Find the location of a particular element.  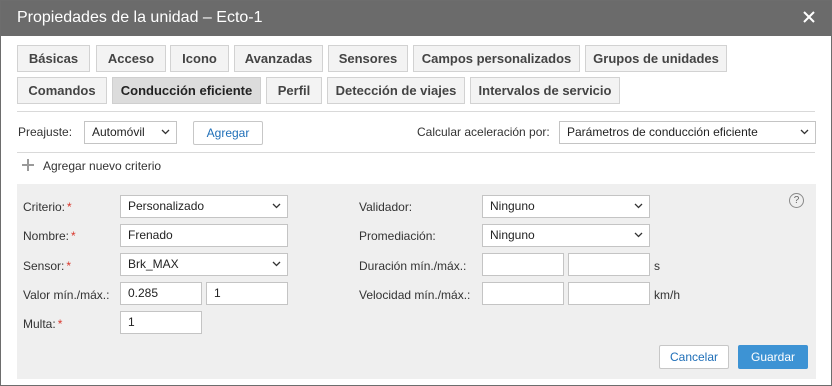

add-criterion-link: Agregar nuevo criterio is located at coordinates (102, 166).